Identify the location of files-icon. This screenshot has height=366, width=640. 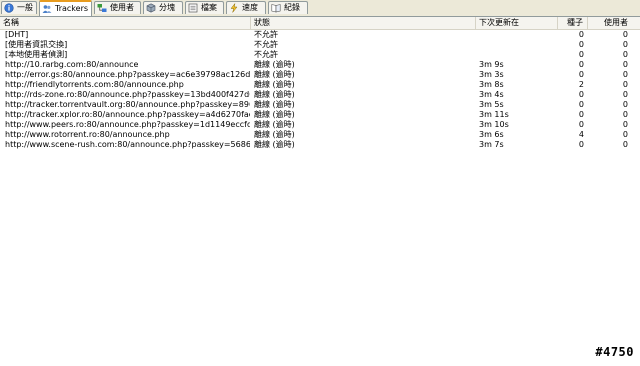
(193, 8).